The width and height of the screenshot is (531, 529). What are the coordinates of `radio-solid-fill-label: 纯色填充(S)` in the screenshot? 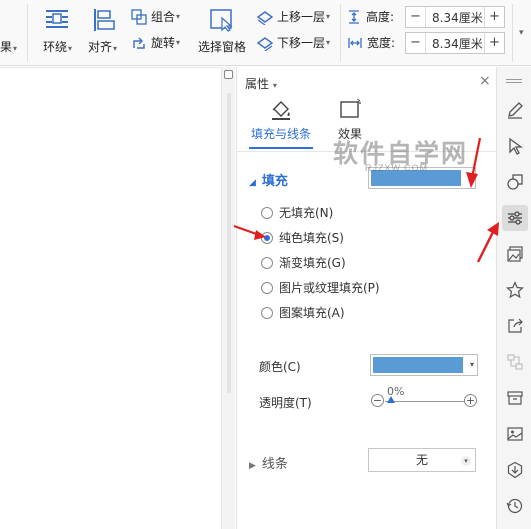 It's located at (311, 238).